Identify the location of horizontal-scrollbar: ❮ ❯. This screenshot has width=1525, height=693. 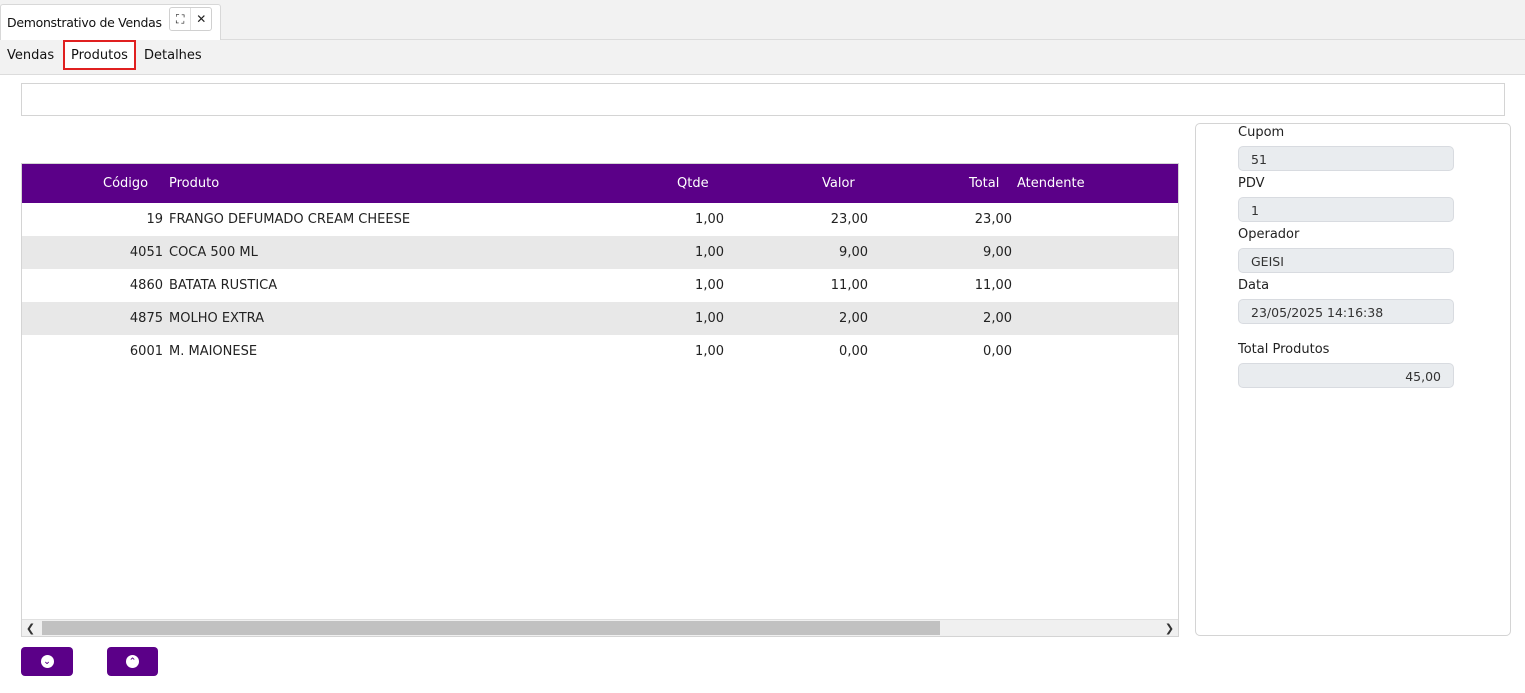
(600, 627).